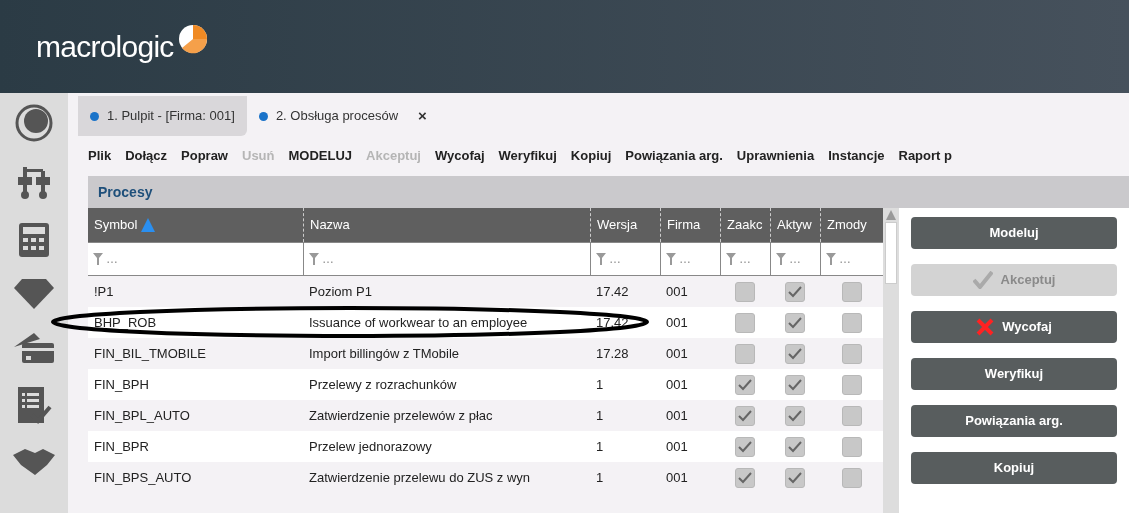 The height and width of the screenshot is (513, 1129). What do you see at coordinates (34, 348) in the screenshot?
I see `credit-card-icon` at bounding box center [34, 348].